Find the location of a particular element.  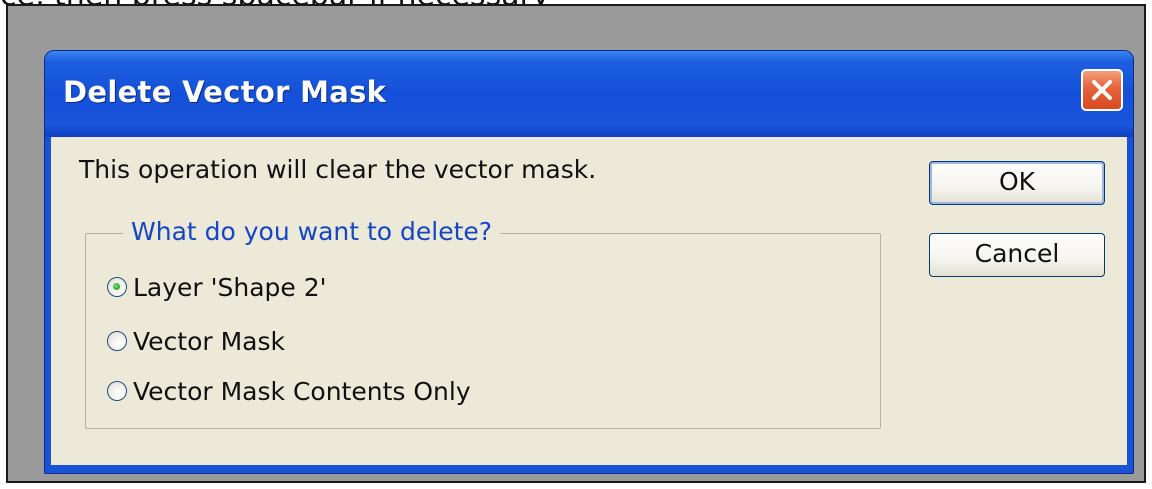

radio-button-checked-icon is located at coordinates (117, 287).